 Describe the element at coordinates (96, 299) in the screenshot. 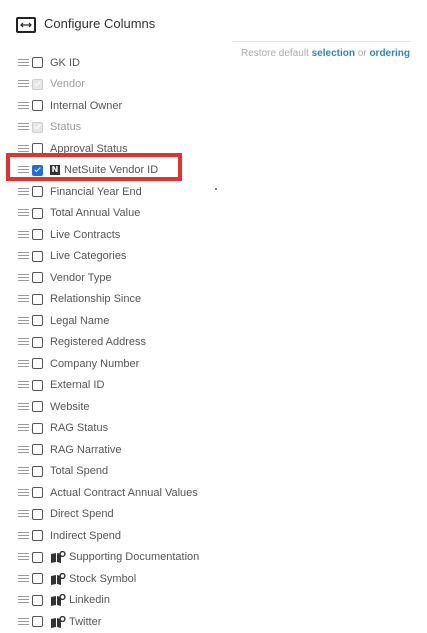

I see `column-label: Relationship Since` at that location.